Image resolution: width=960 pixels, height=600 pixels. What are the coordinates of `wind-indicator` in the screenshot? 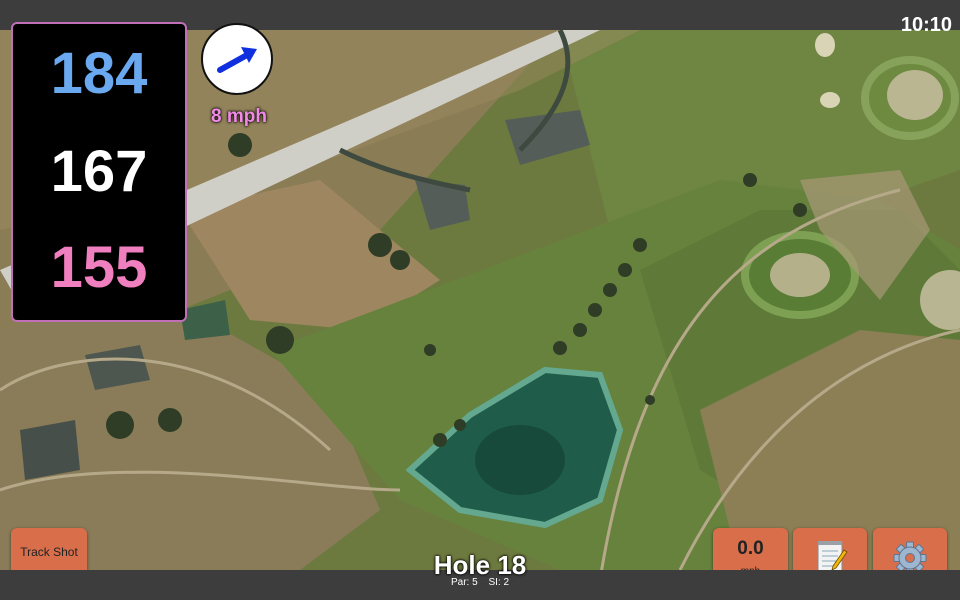 It's located at (237, 59).